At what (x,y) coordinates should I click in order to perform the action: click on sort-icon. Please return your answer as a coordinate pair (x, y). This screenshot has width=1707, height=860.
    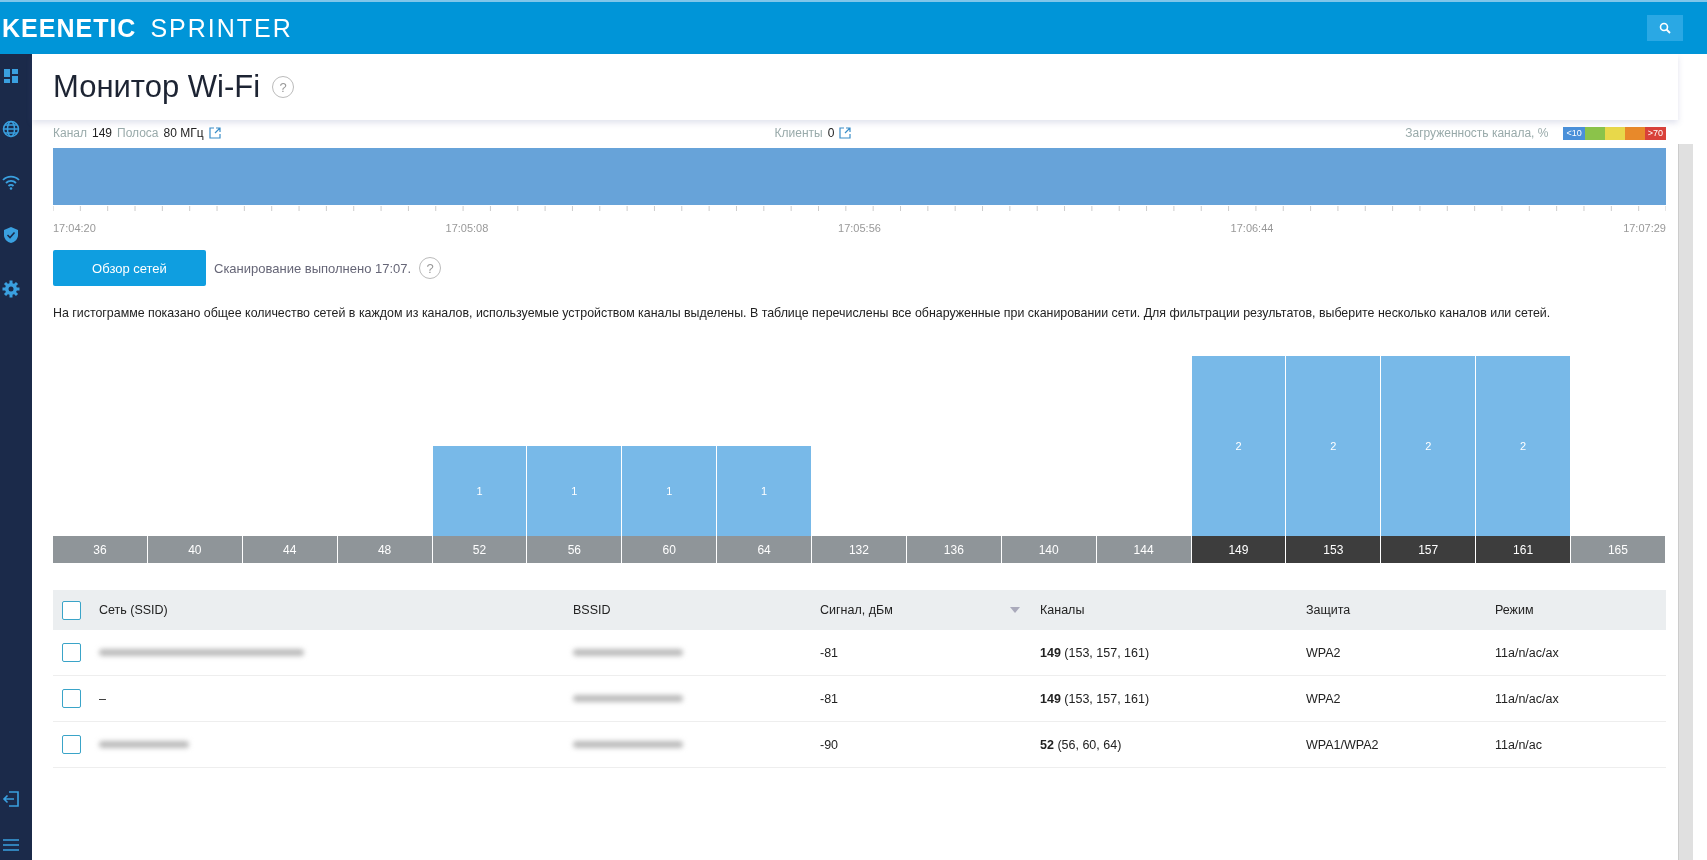
    Looking at the image, I should click on (1015, 610).